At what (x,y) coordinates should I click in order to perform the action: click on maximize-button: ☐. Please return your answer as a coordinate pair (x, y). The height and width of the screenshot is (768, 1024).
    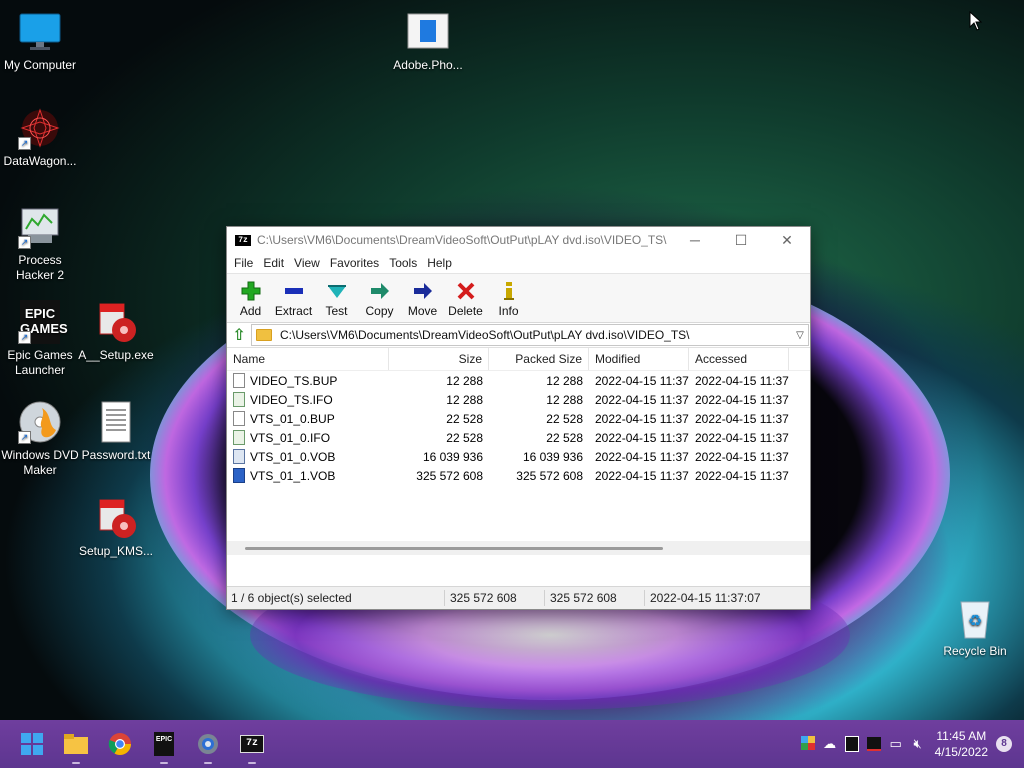
    Looking at the image, I should click on (741, 240).